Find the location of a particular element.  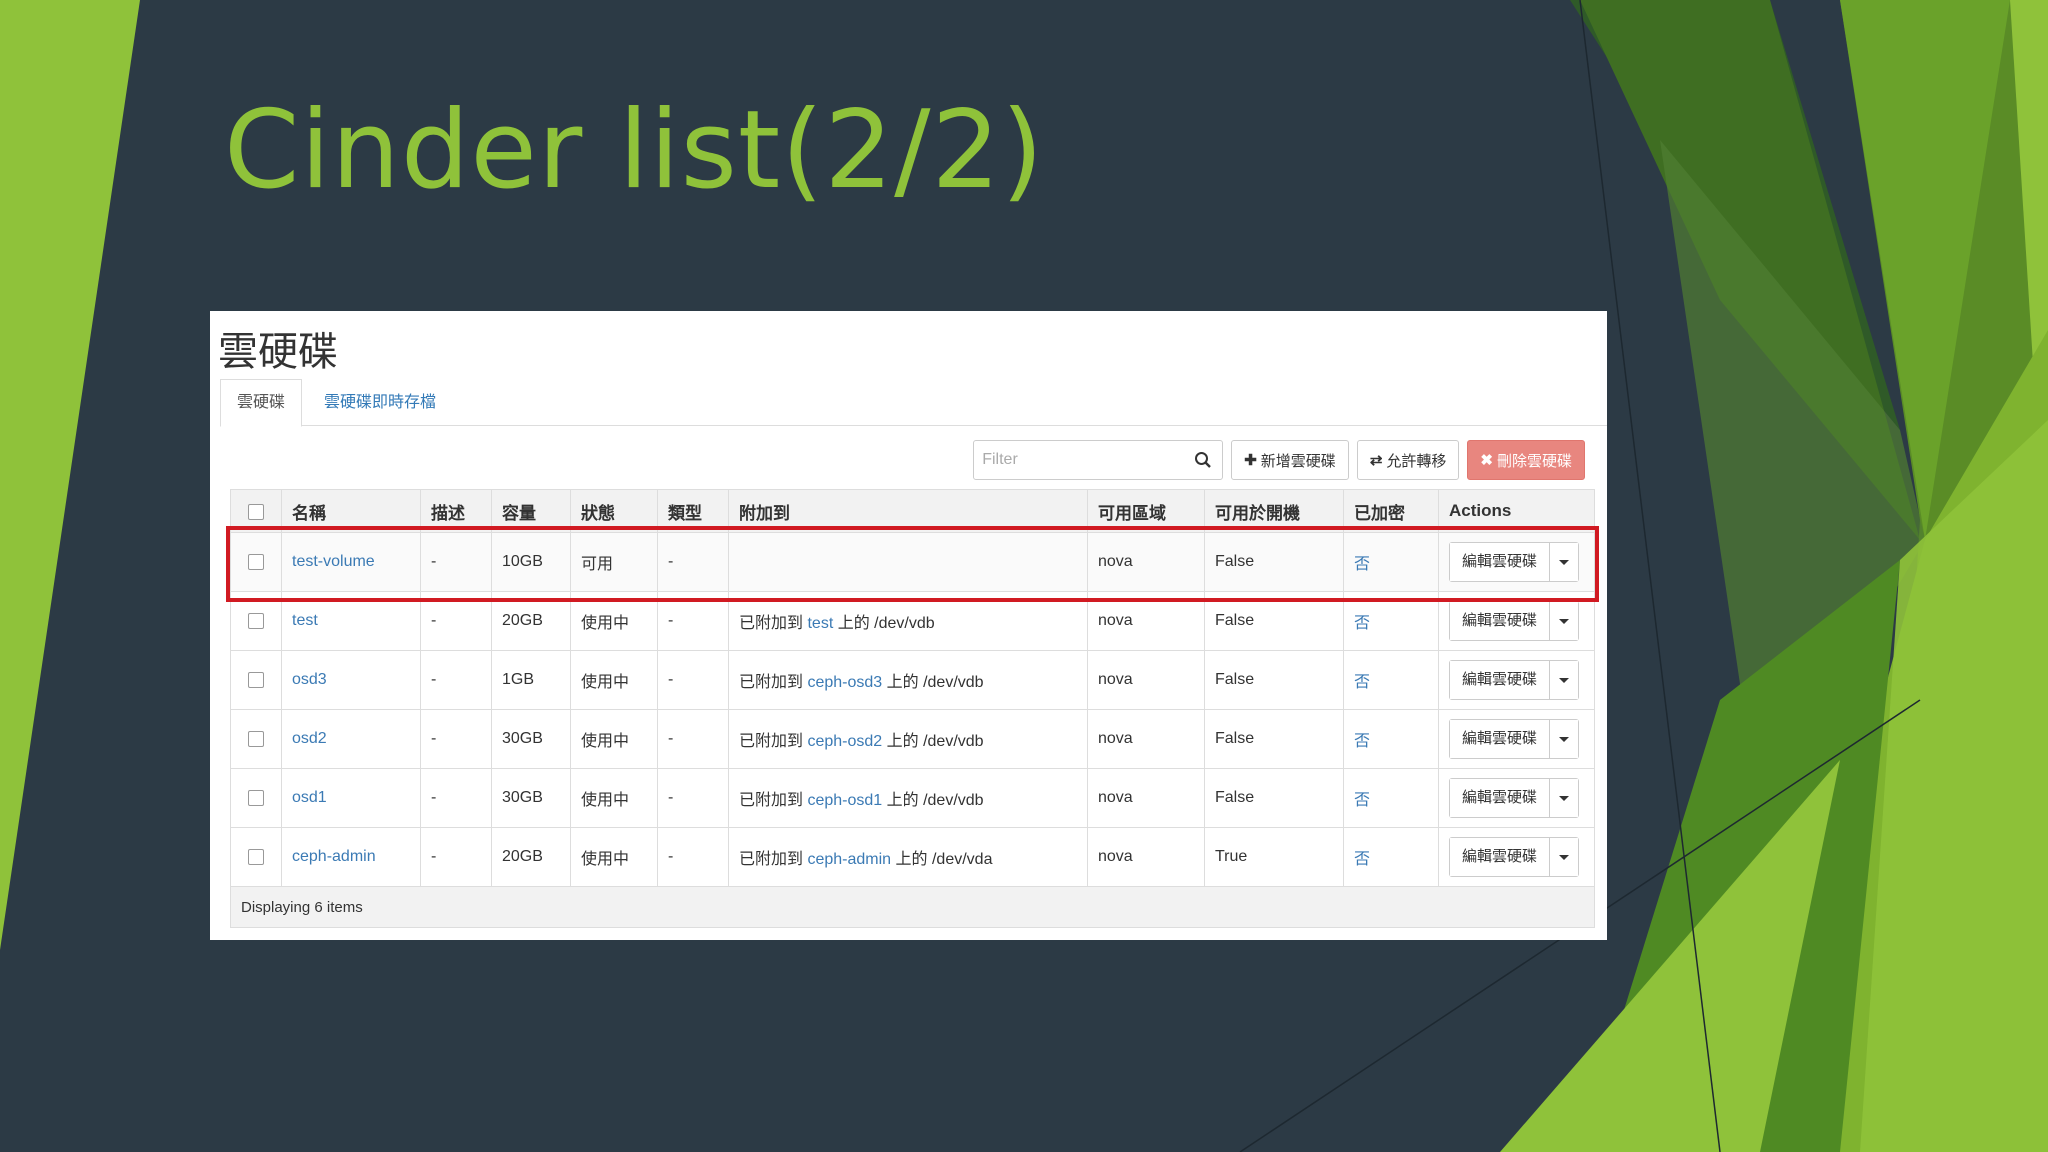

select-all-checkbox is located at coordinates (256, 511).